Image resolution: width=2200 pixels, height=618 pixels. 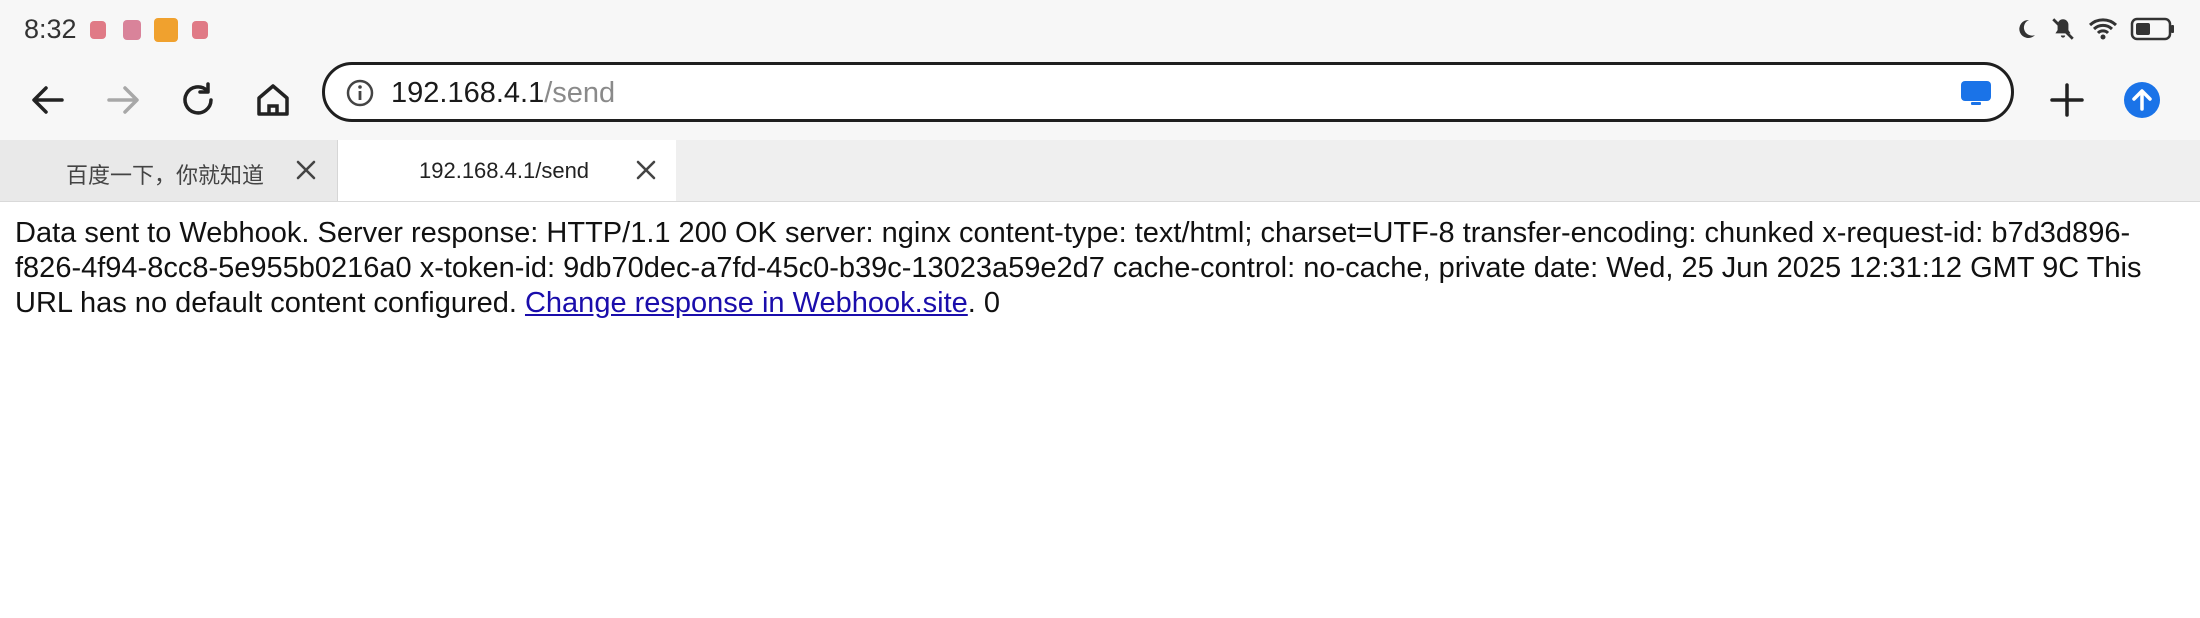 I want to click on browser-toolbar: 192.168.4.1/send, so click(x=1100, y=100).